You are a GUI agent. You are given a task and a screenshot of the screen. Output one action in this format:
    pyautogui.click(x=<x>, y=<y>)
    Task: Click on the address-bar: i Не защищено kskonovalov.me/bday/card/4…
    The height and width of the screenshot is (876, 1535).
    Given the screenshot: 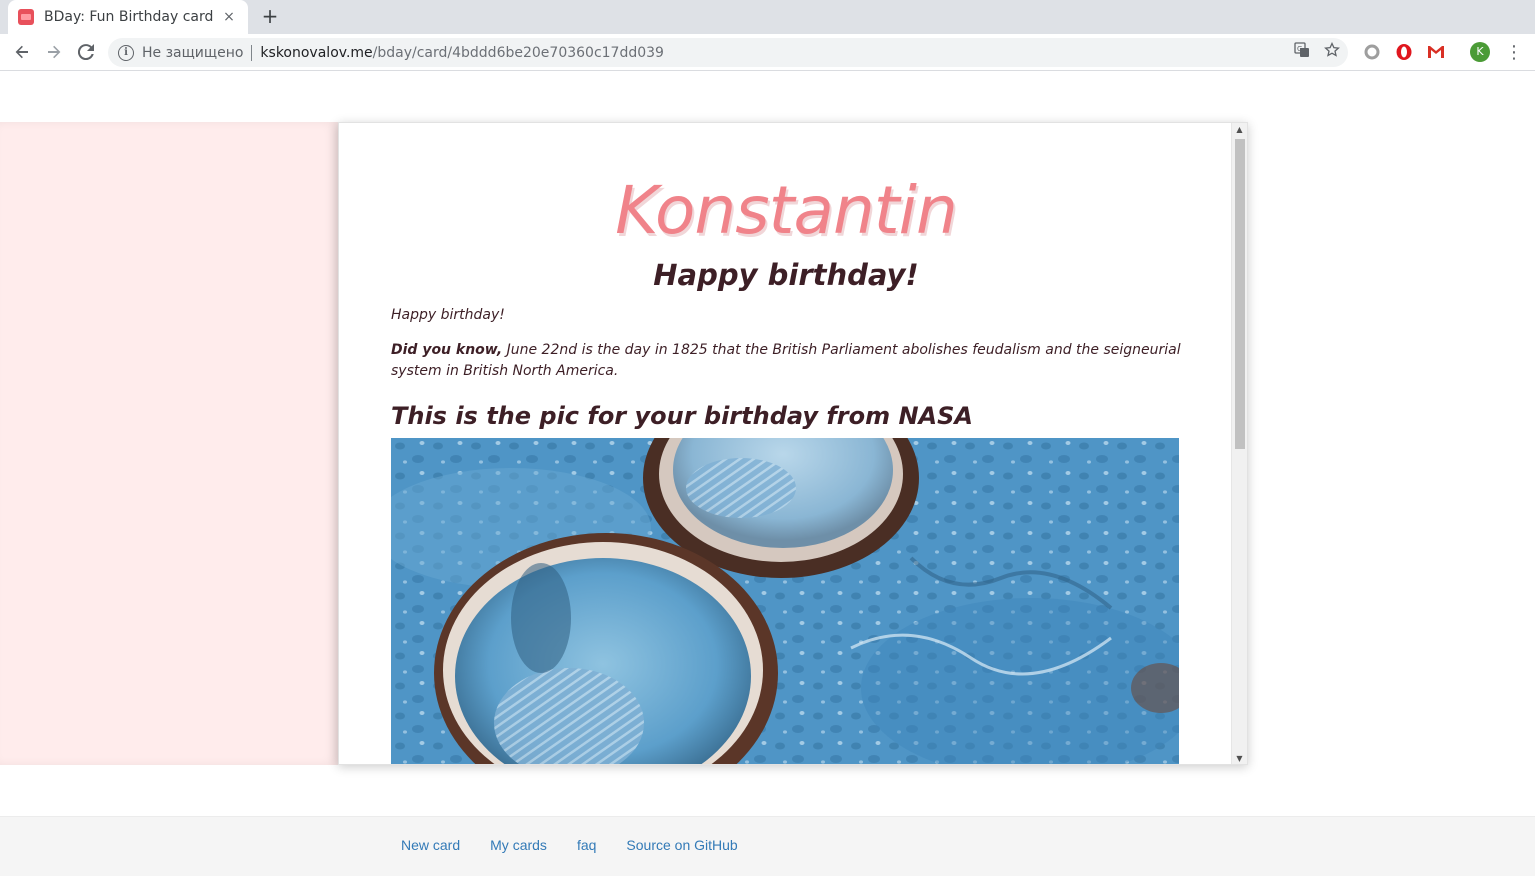 What is the action you would take?
    pyautogui.click(x=728, y=52)
    